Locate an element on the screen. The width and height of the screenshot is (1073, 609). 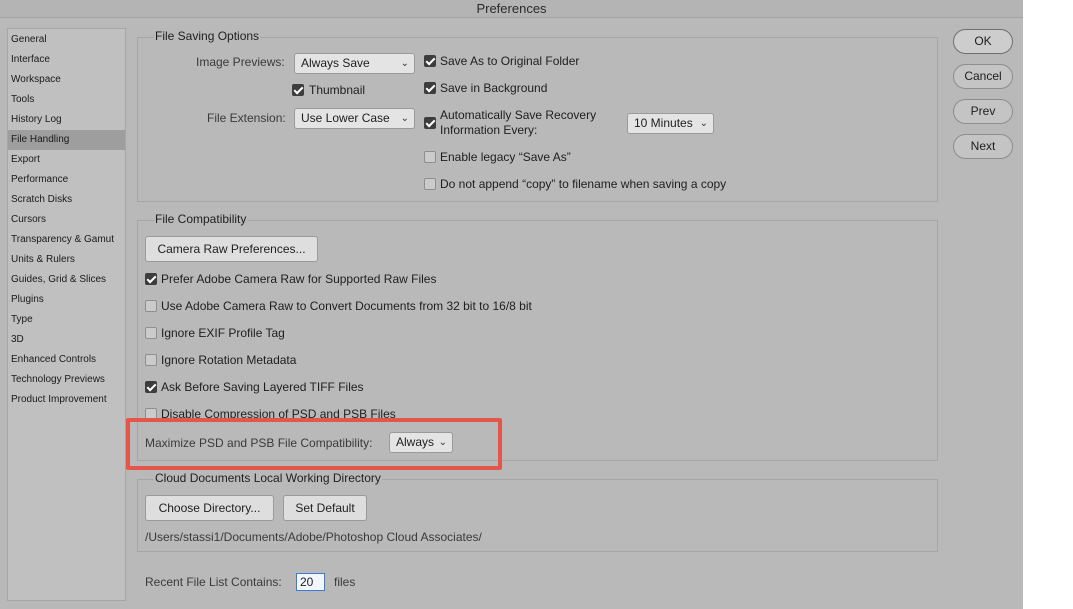
sidebar-item-technology-previews: Technology Previews is located at coordinates (66, 380).